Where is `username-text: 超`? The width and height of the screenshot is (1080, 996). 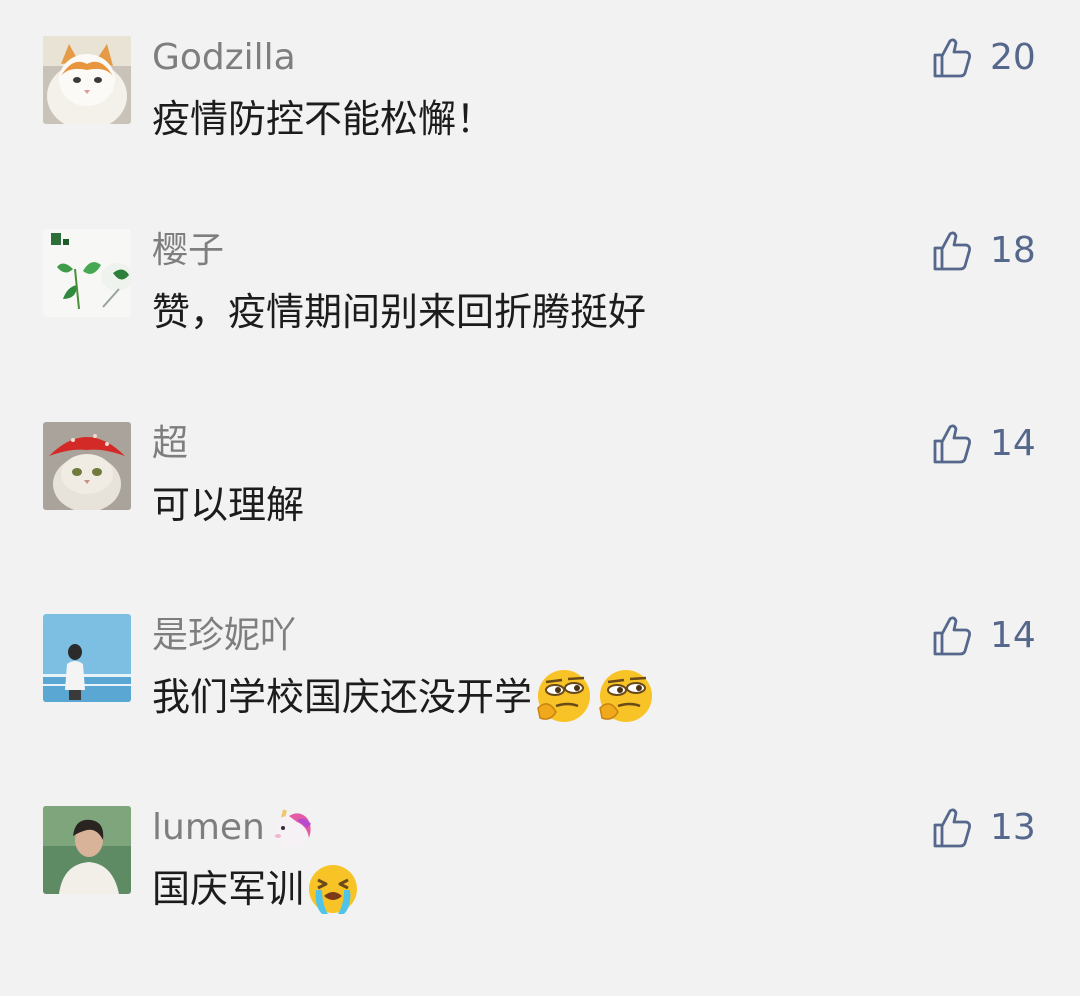
username-text: 超 is located at coordinates (170, 443).